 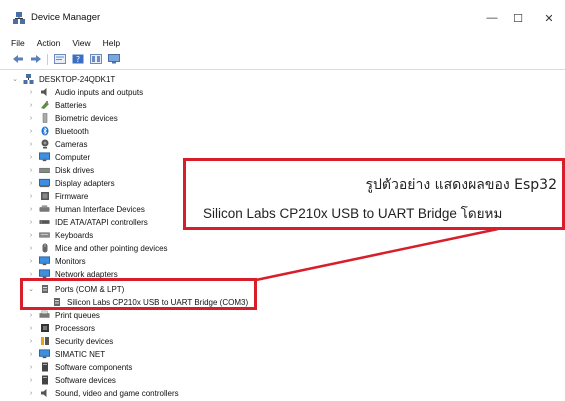 I want to click on tree-item-label: Security devices, so click(x=84, y=341).